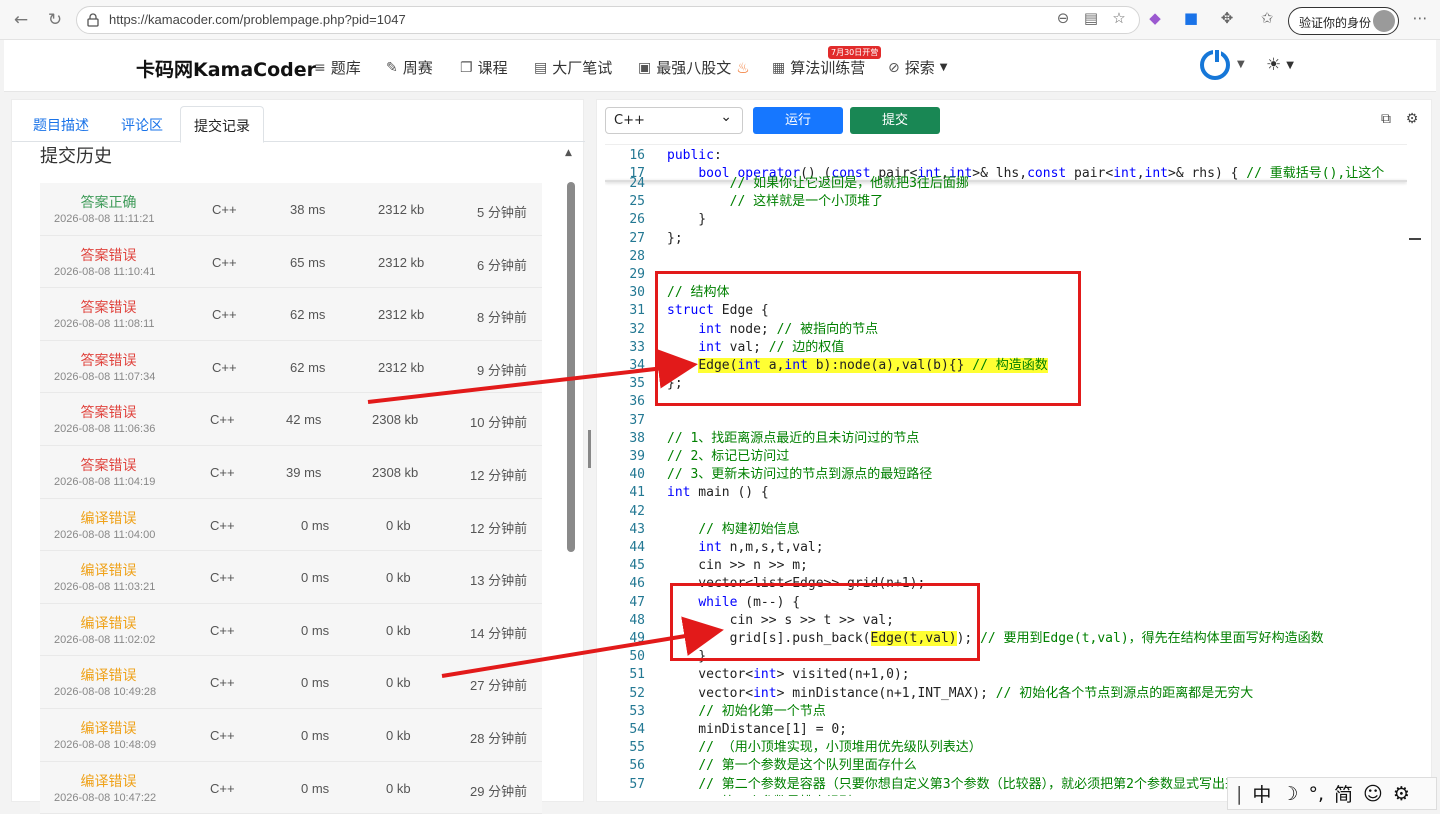  What do you see at coordinates (1006, 530) in the screenshot?
I see `code-line: 43 // 构建初始信息` at bounding box center [1006, 530].